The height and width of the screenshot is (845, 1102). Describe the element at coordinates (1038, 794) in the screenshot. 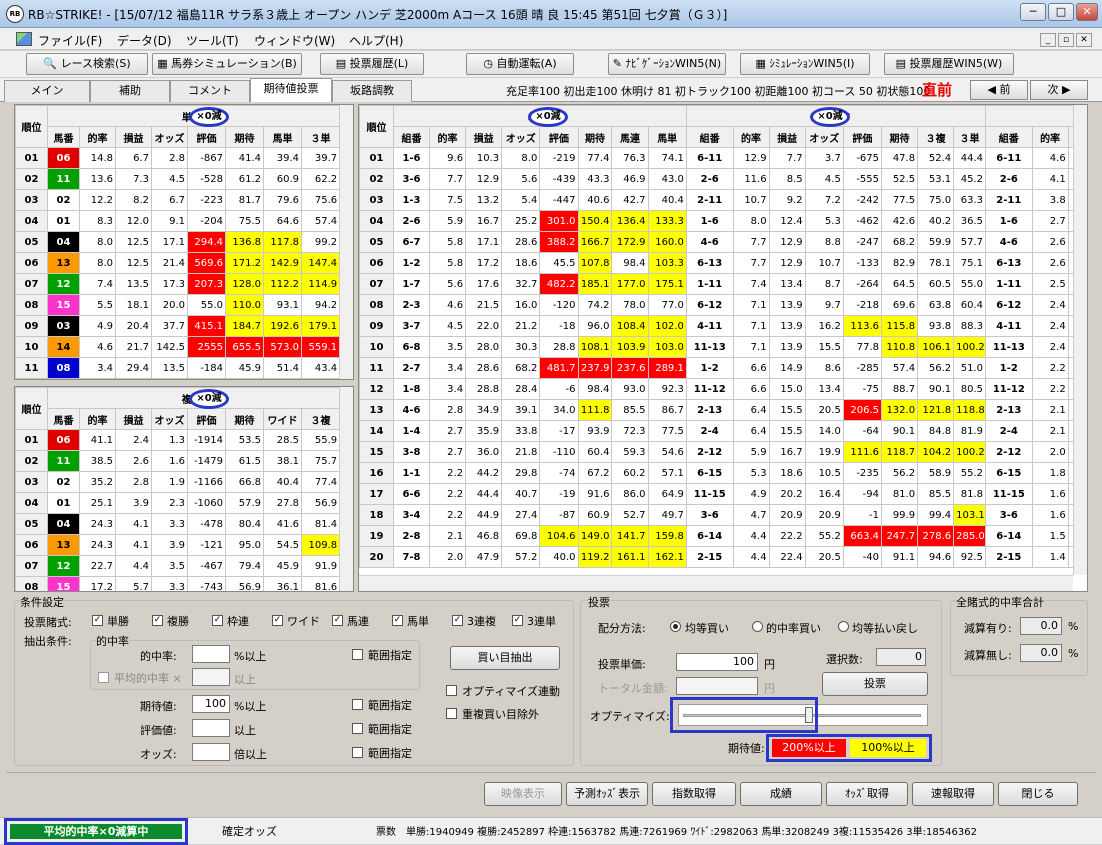

I see `close-dialog-button: 閉じる` at that location.